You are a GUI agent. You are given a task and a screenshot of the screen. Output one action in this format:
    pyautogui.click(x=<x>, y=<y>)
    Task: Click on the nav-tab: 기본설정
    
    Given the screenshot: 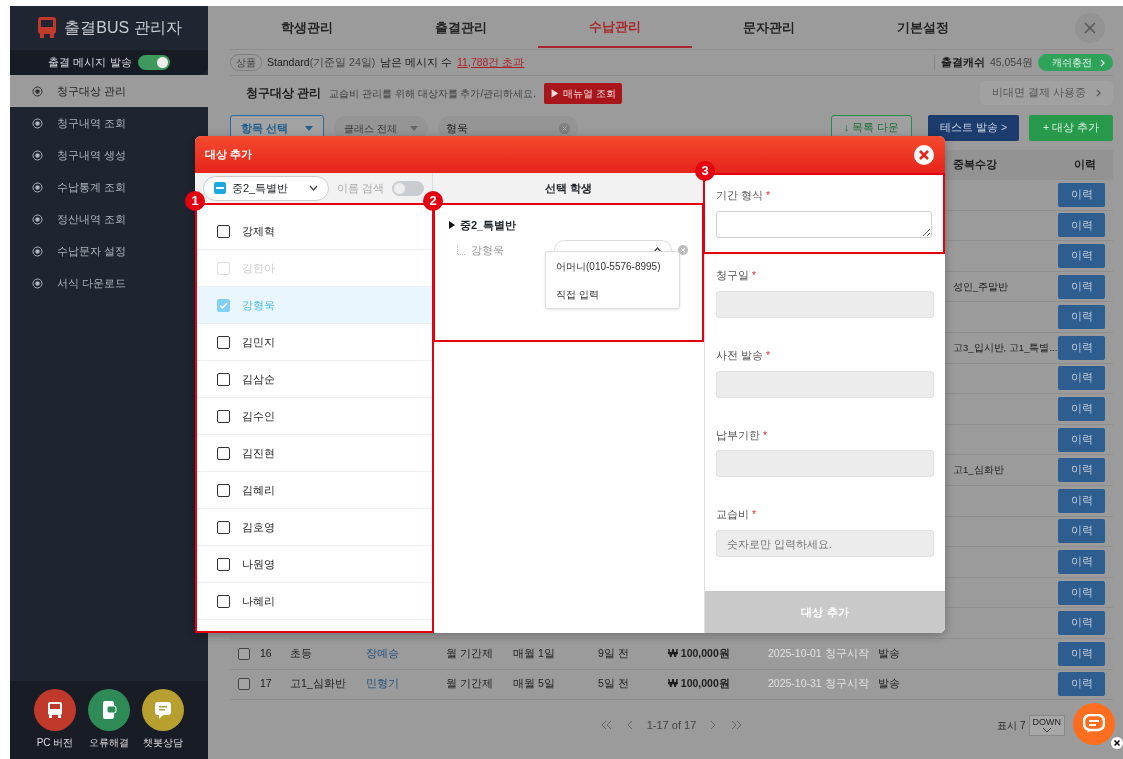 What is the action you would take?
    pyautogui.click(x=923, y=27)
    